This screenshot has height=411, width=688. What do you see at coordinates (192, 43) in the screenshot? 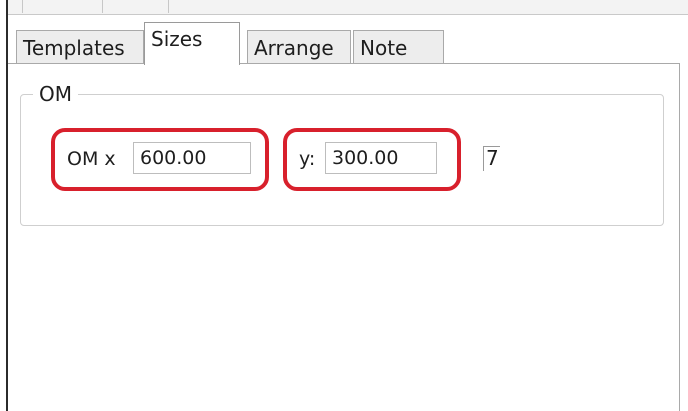
I see `tab-sizes: Sizes` at bounding box center [192, 43].